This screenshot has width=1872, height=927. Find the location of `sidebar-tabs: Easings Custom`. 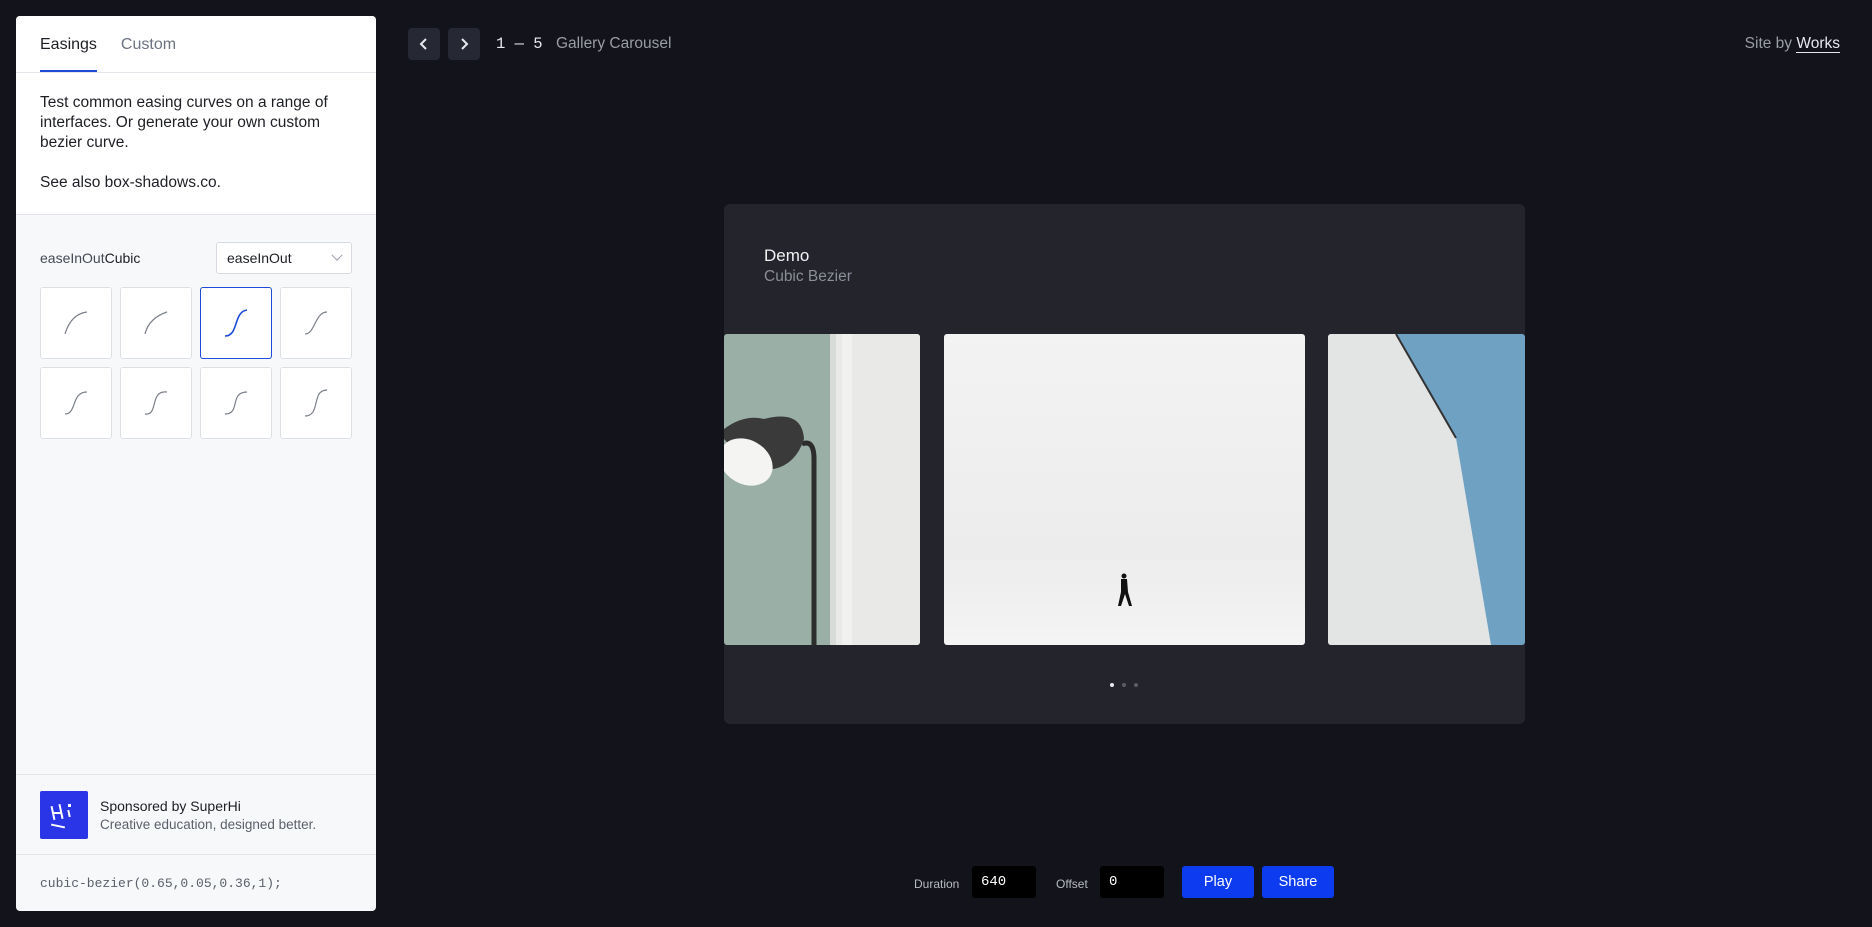

sidebar-tabs: Easings Custom is located at coordinates (196, 44).